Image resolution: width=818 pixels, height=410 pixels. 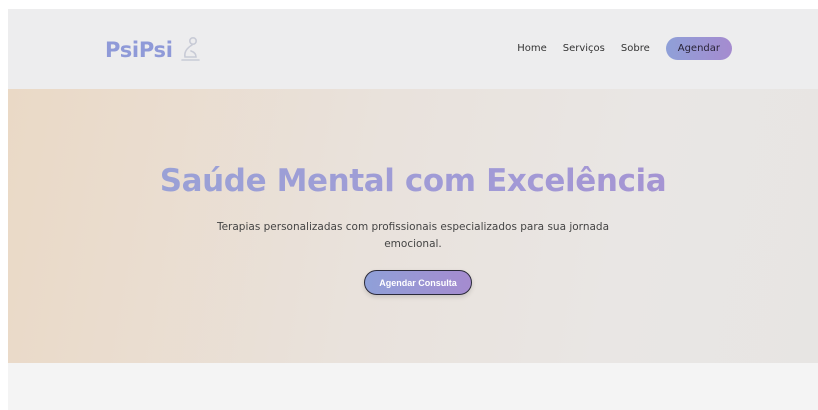 I want to click on next-section, so click(x=413, y=386).